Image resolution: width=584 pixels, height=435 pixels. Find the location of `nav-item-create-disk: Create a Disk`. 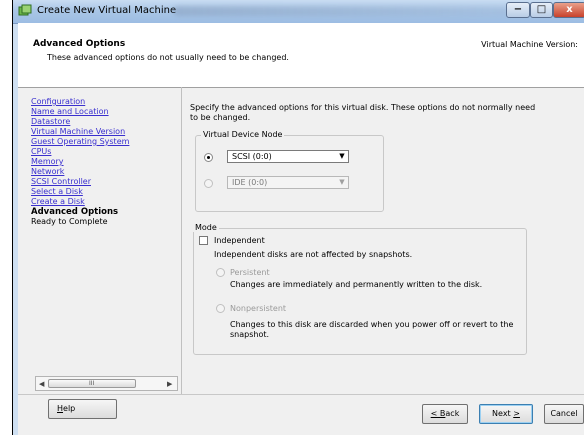

nav-item-create-disk: Create a Disk is located at coordinates (98, 202).